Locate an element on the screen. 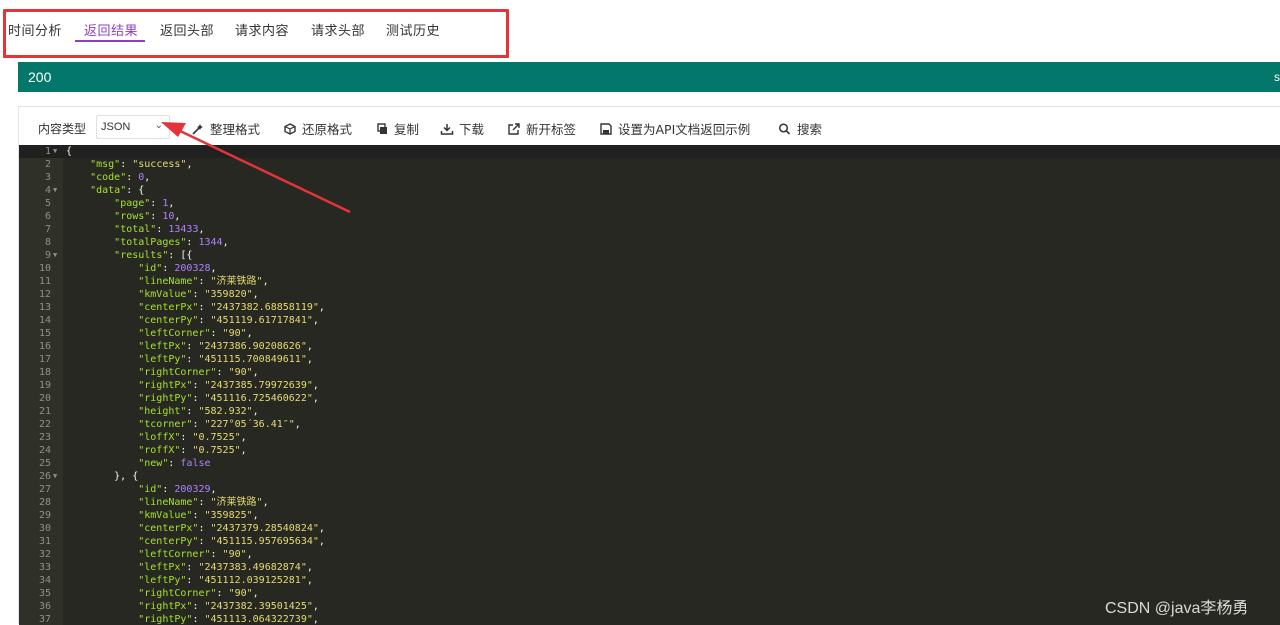  line-number: 31 is located at coordinates (44, 541).